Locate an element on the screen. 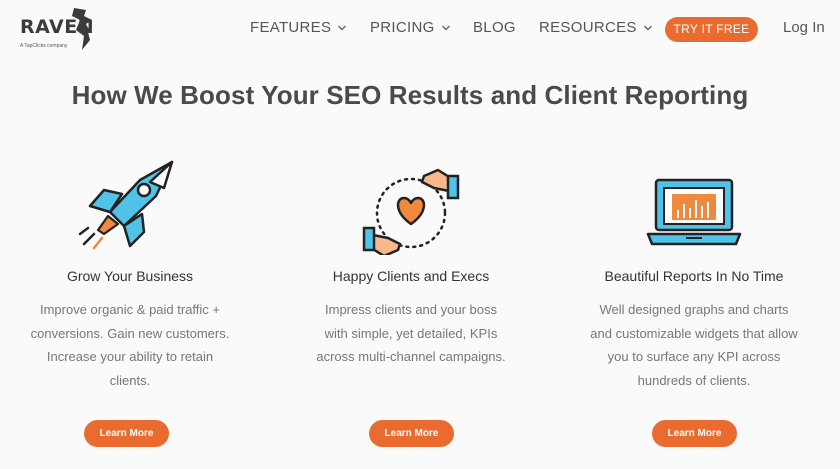 The height and width of the screenshot is (469, 840). brand-name: RAVEN is located at coordinates (57, 27).